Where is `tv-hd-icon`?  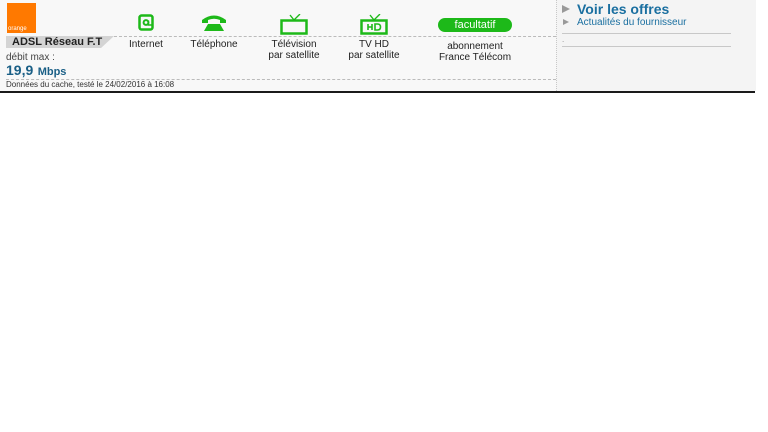
tv-hd-icon is located at coordinates (374, 24).